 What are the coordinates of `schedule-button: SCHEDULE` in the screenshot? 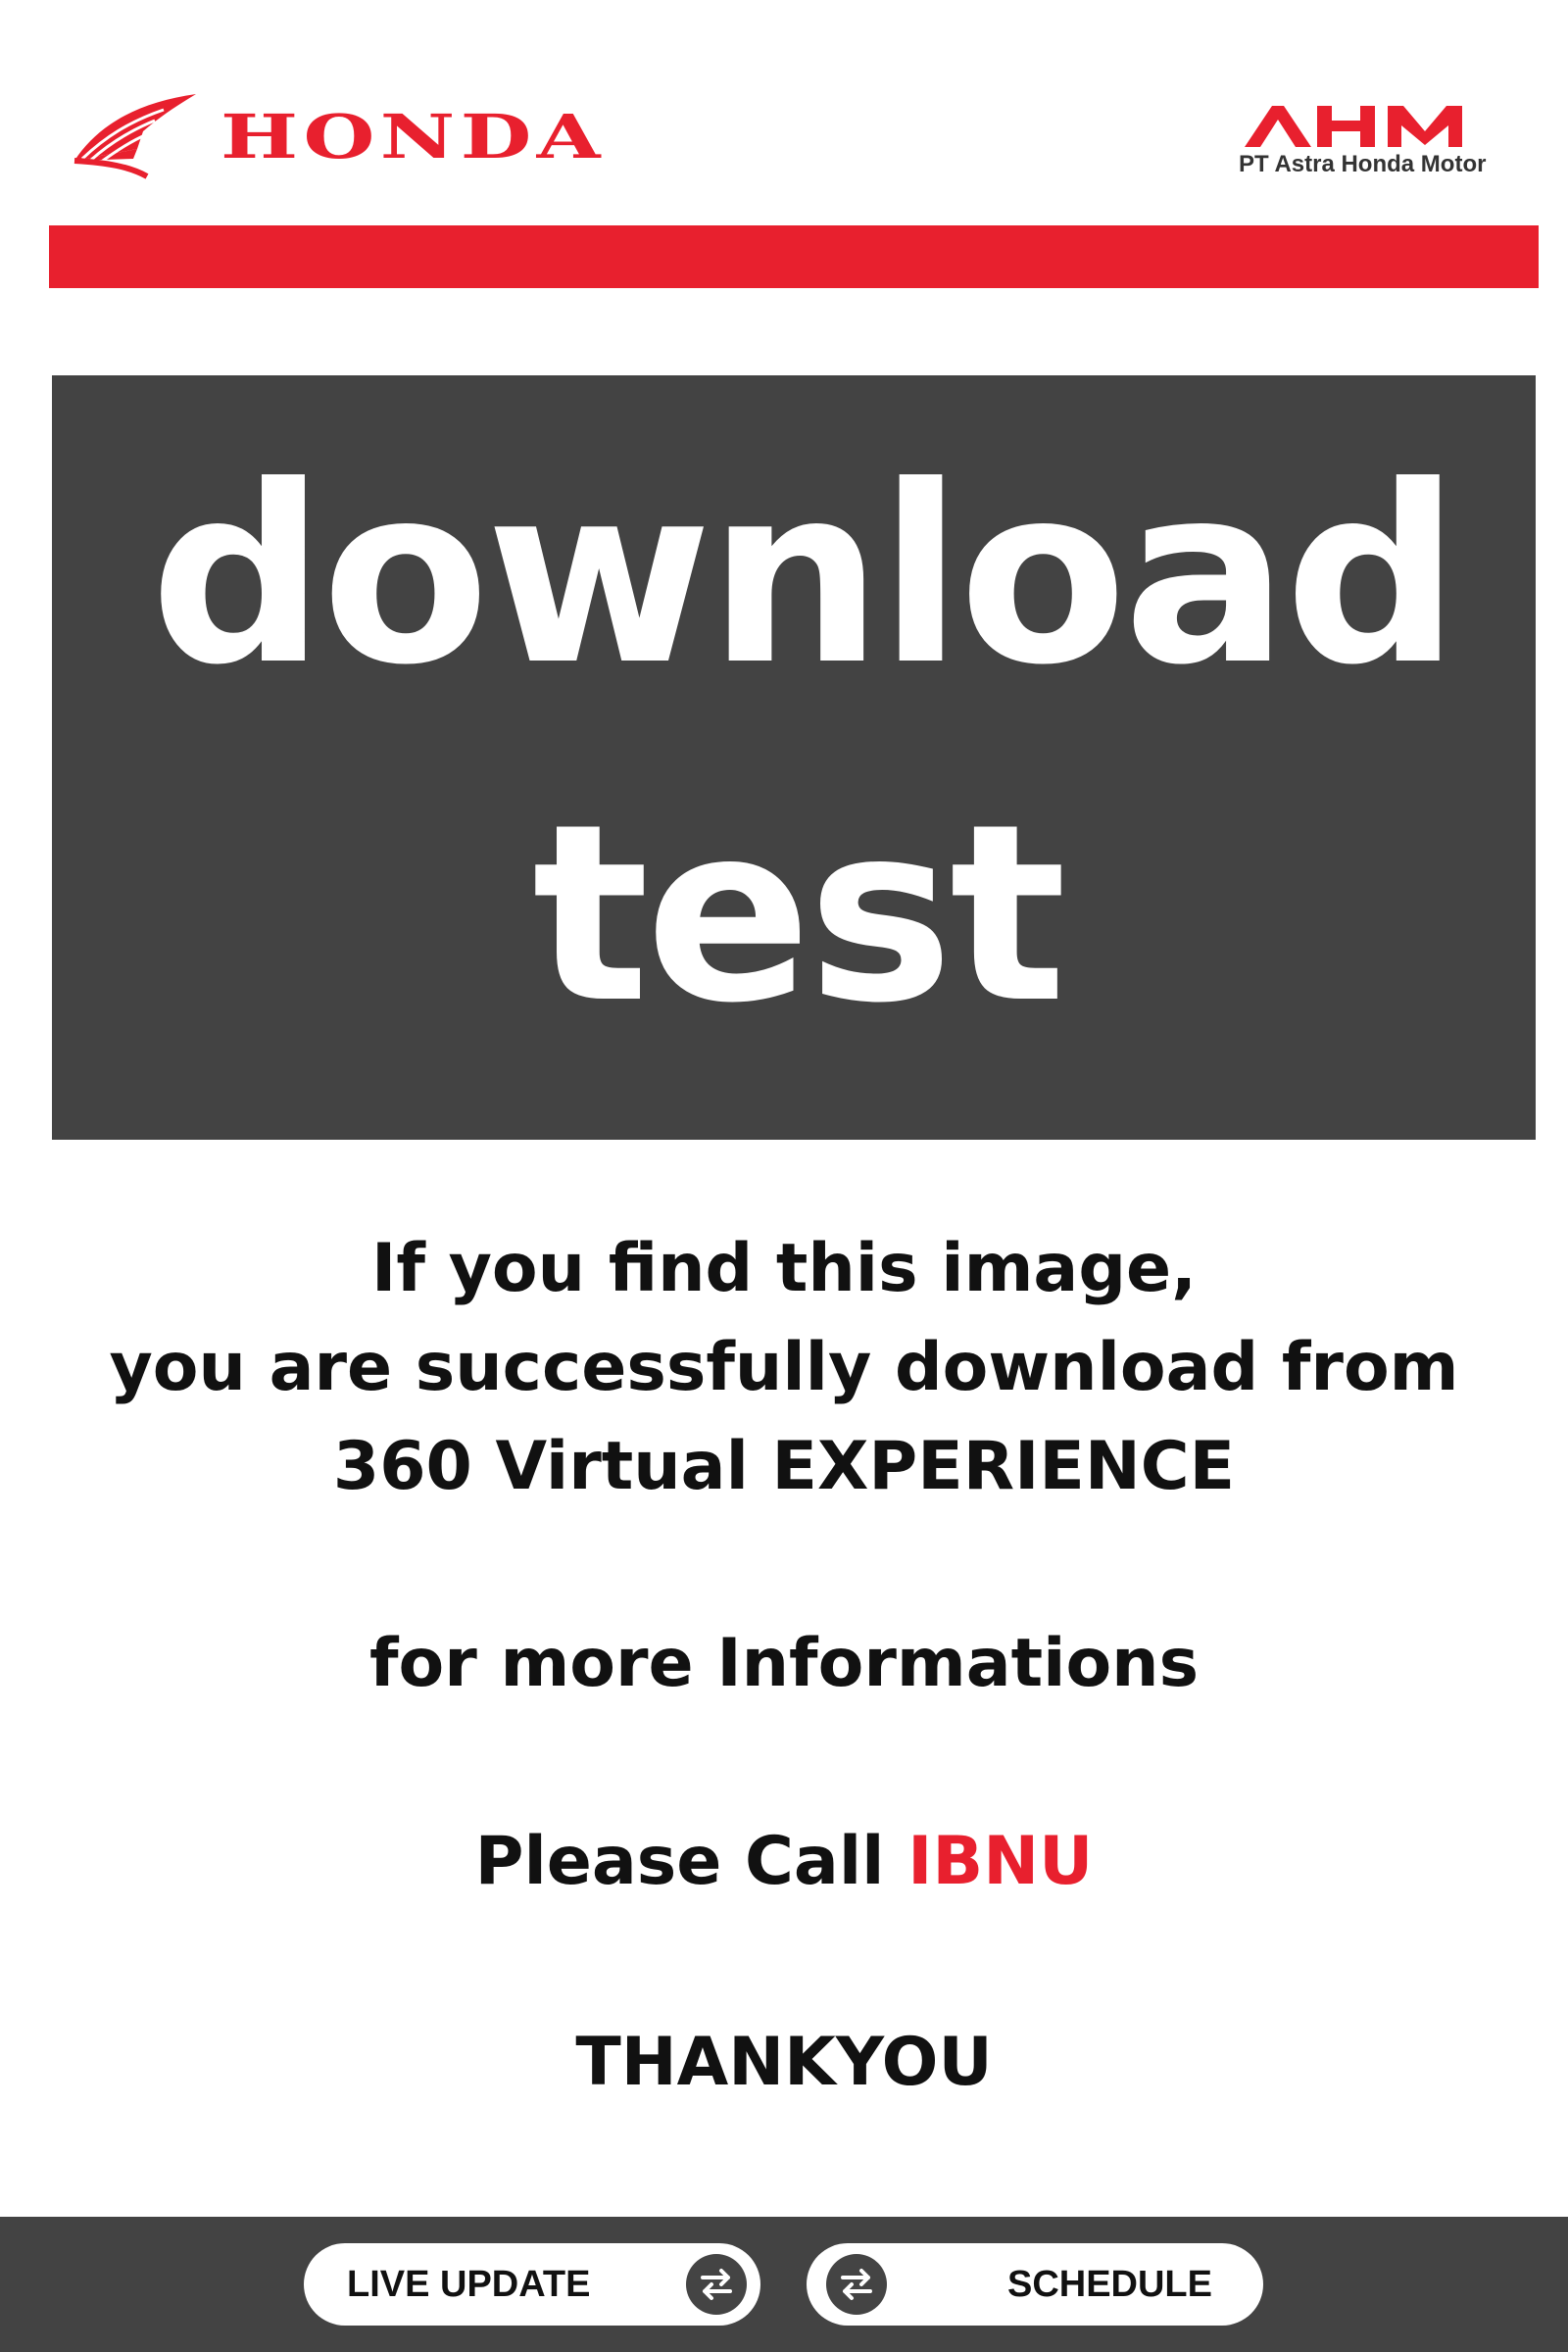 It's located at (1035, 2284).